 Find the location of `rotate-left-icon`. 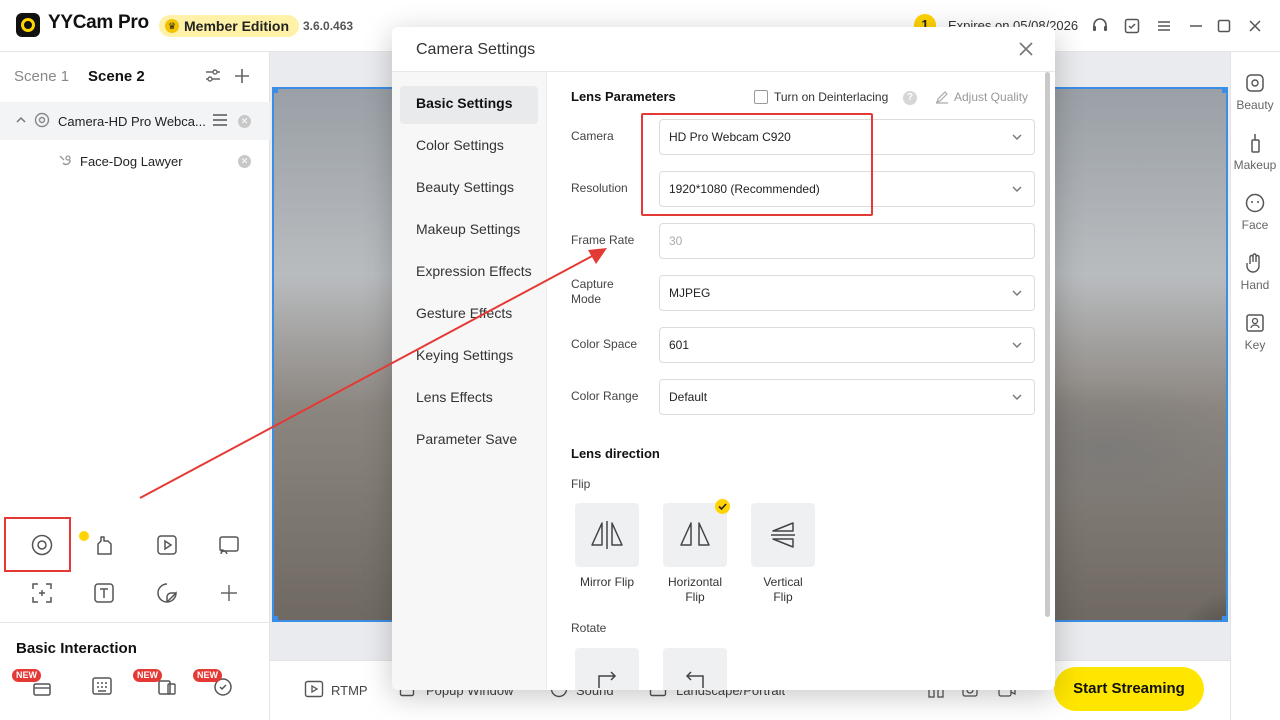

rotate-left-icon is located at coordinates (694, 679).